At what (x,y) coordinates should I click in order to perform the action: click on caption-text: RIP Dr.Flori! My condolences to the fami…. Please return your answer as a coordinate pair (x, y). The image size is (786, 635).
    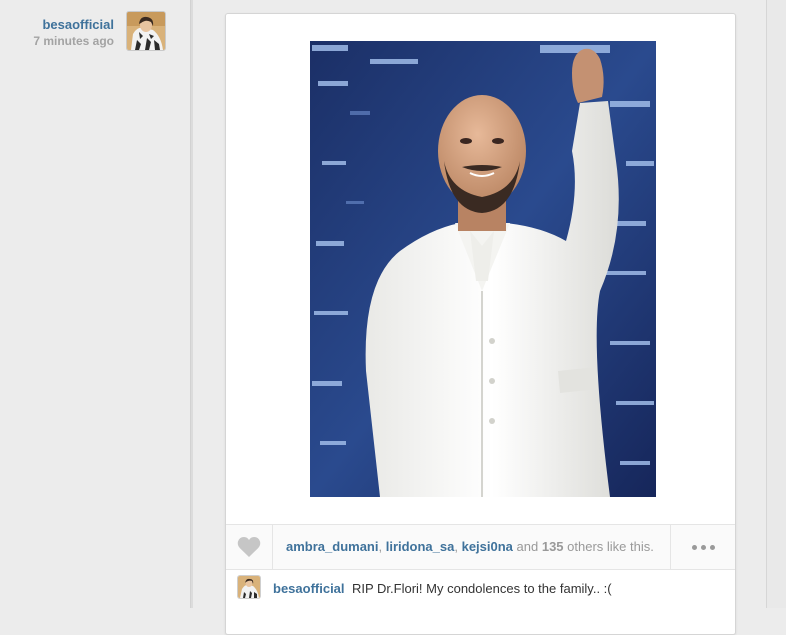
    Looking at the image, I should click on (482, 588).